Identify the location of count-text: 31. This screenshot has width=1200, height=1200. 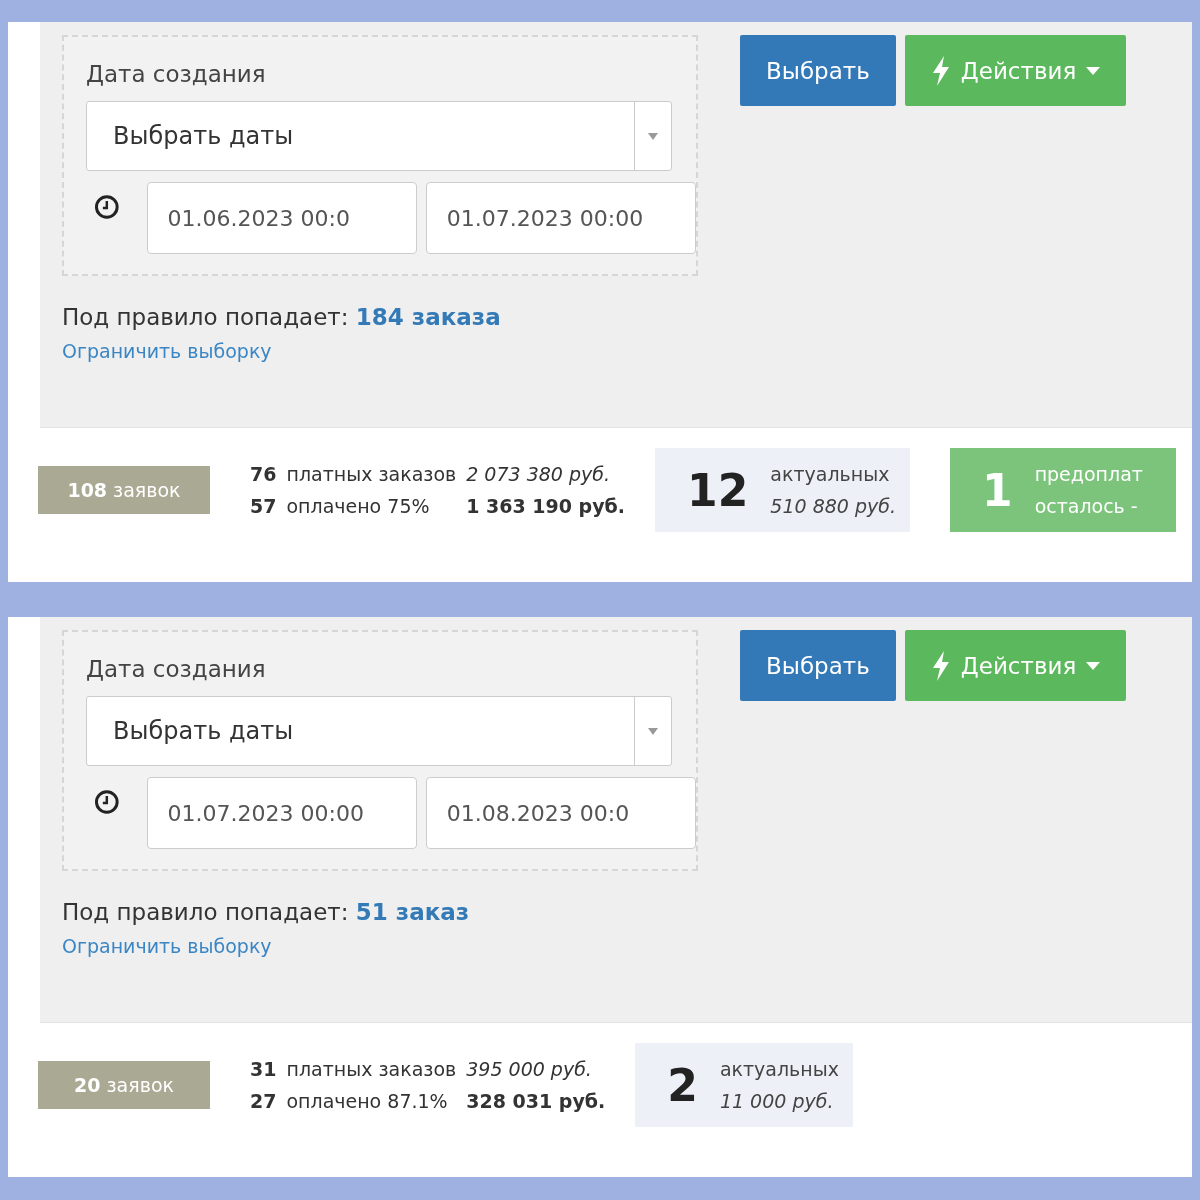
(263, 1069).